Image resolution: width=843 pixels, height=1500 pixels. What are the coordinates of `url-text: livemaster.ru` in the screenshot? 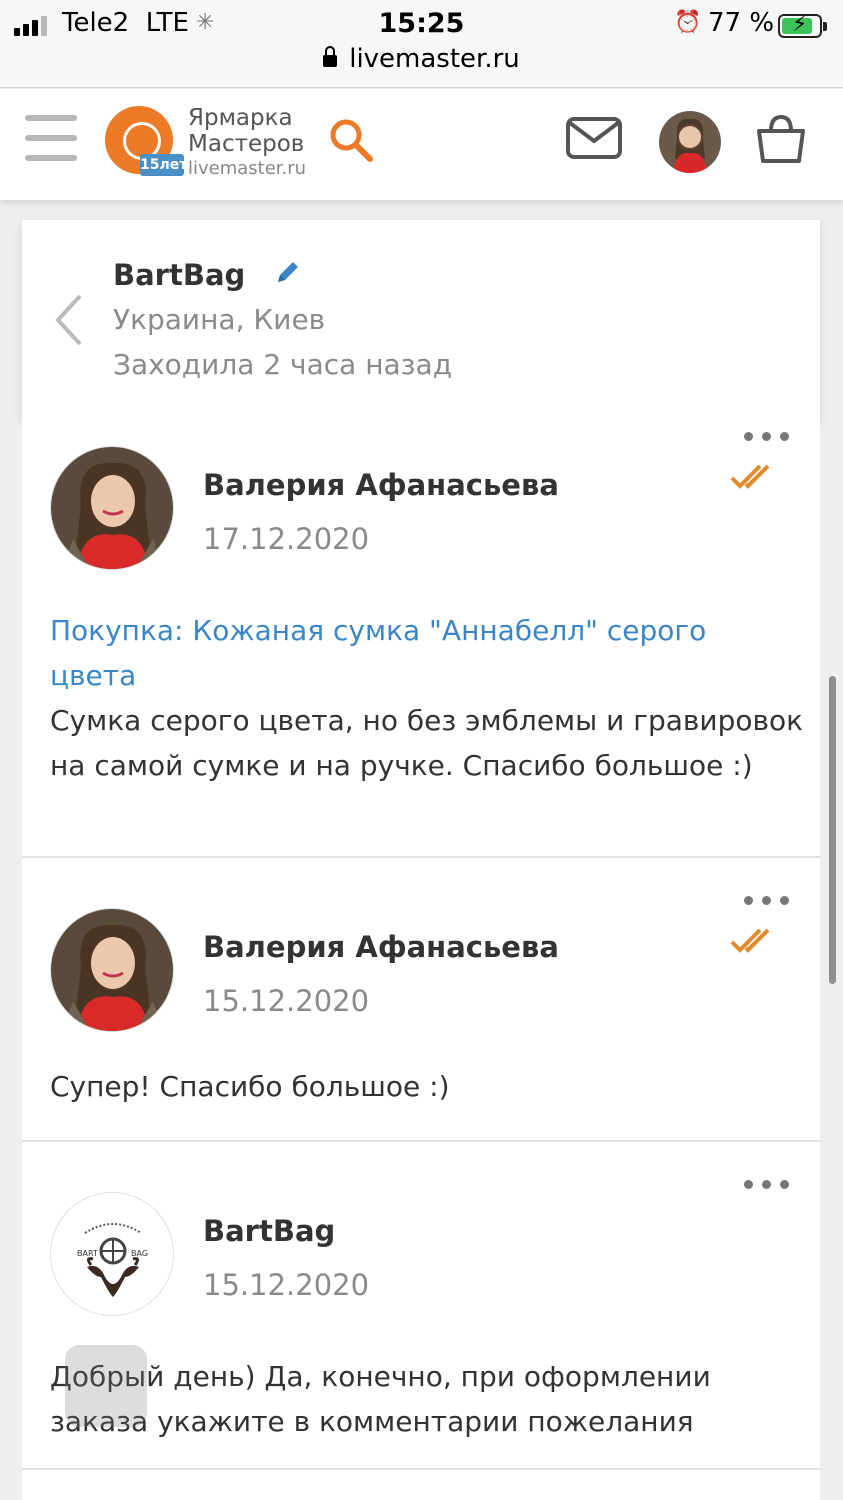 It's located at (434, 59).